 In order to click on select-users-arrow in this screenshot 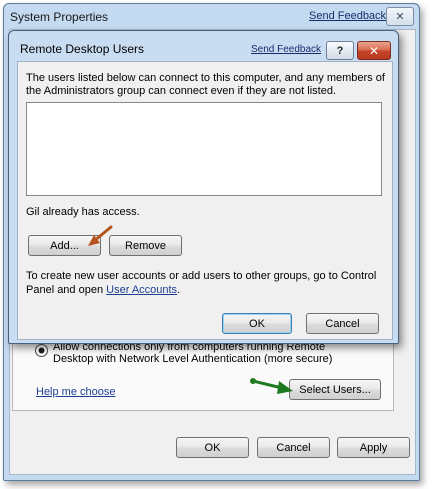, I will do `click(271, 386)`.